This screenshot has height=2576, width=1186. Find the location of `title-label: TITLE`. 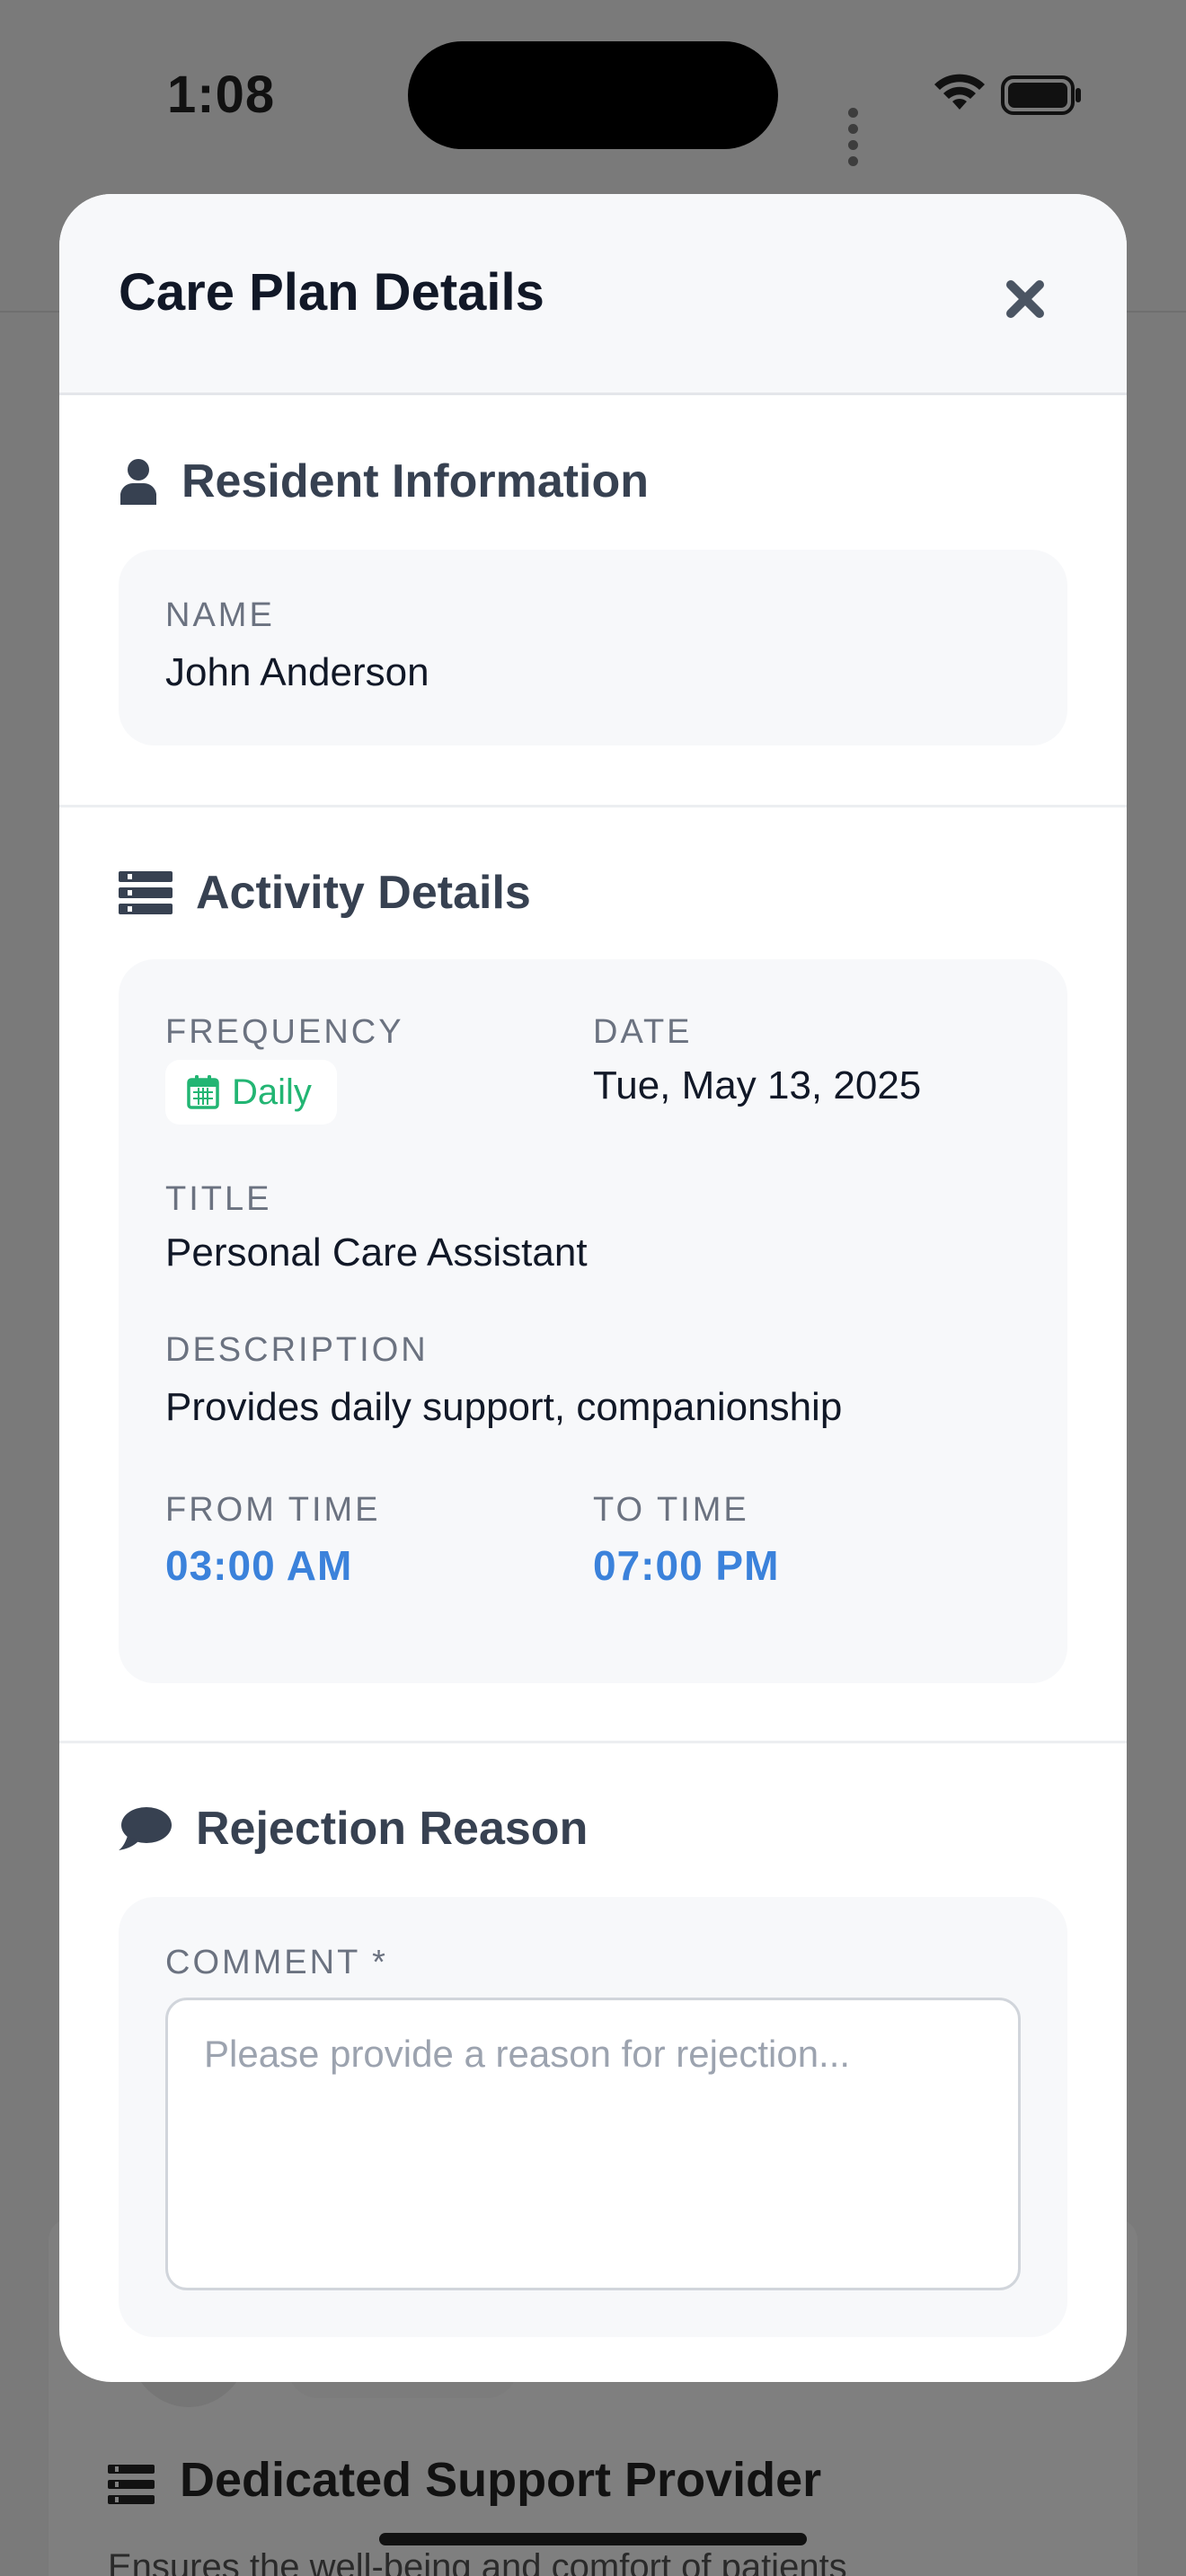

title-label: TITLE is located at coordinates (218, 1199).